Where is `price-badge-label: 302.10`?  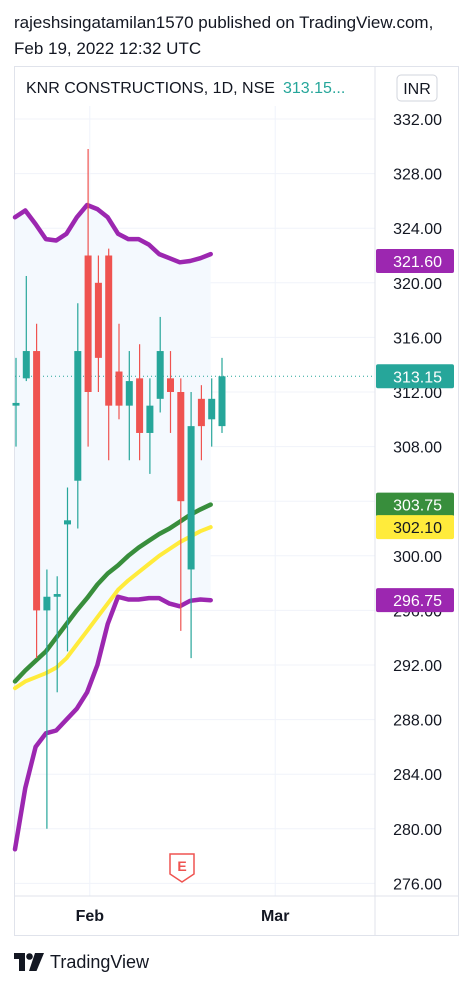 price-badge-label: 302.10 is located at coordinates (417, 528).